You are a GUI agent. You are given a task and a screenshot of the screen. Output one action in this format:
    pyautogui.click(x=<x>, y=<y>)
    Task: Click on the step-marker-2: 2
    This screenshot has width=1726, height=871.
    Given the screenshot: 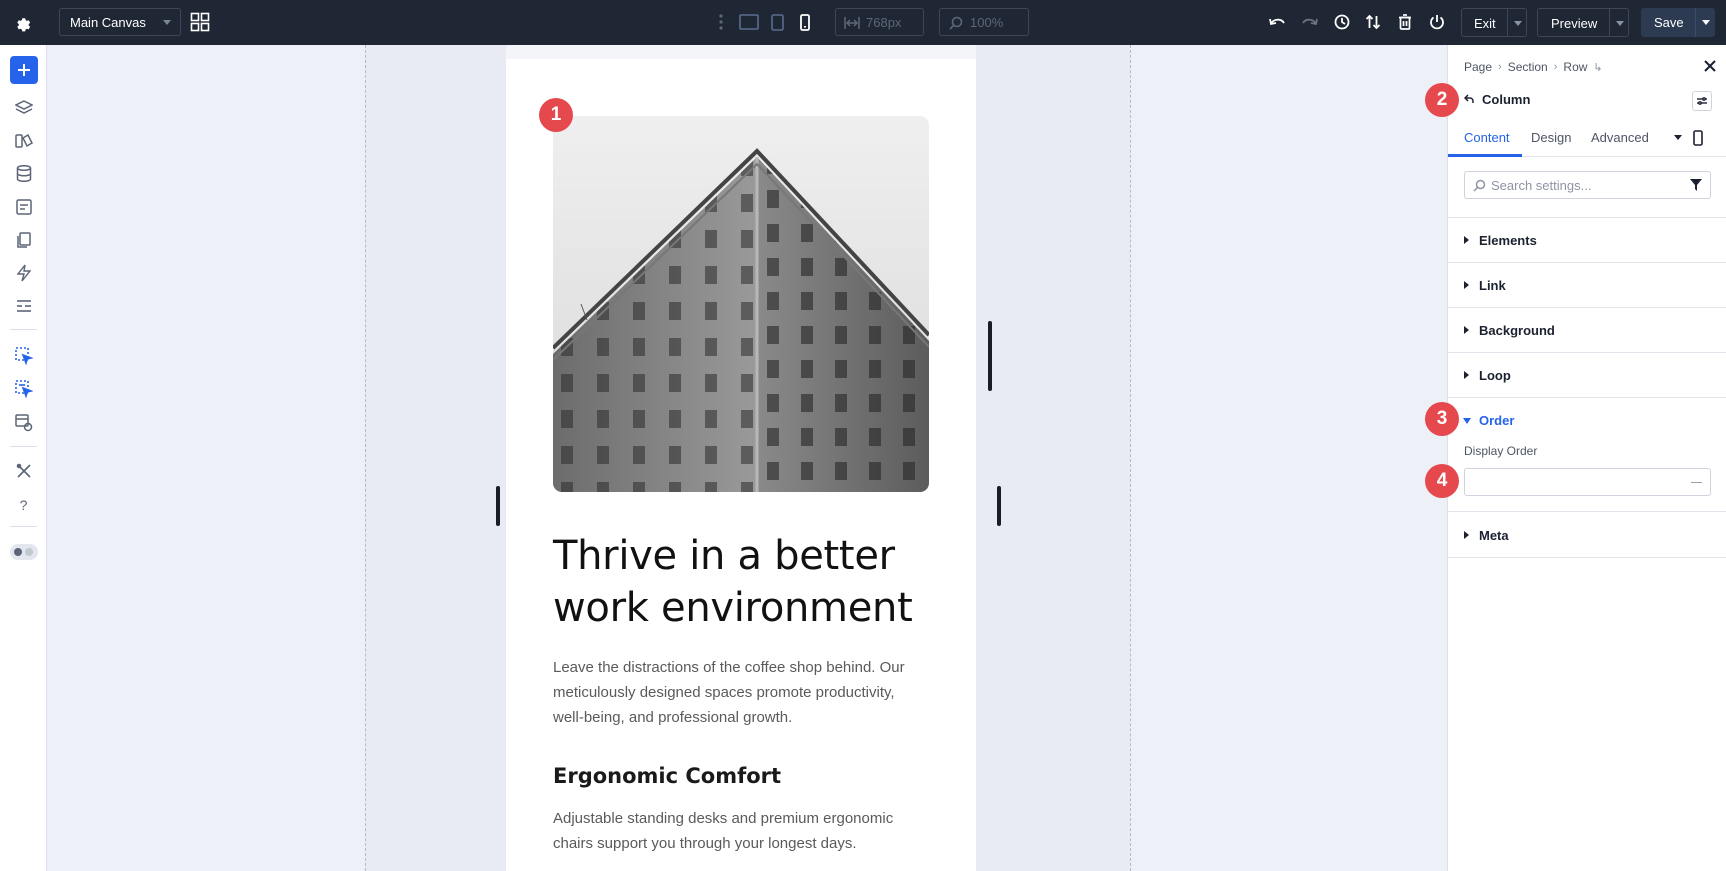 What is the action you would take?
    pyautogui.click(x=1442, y=100)
    